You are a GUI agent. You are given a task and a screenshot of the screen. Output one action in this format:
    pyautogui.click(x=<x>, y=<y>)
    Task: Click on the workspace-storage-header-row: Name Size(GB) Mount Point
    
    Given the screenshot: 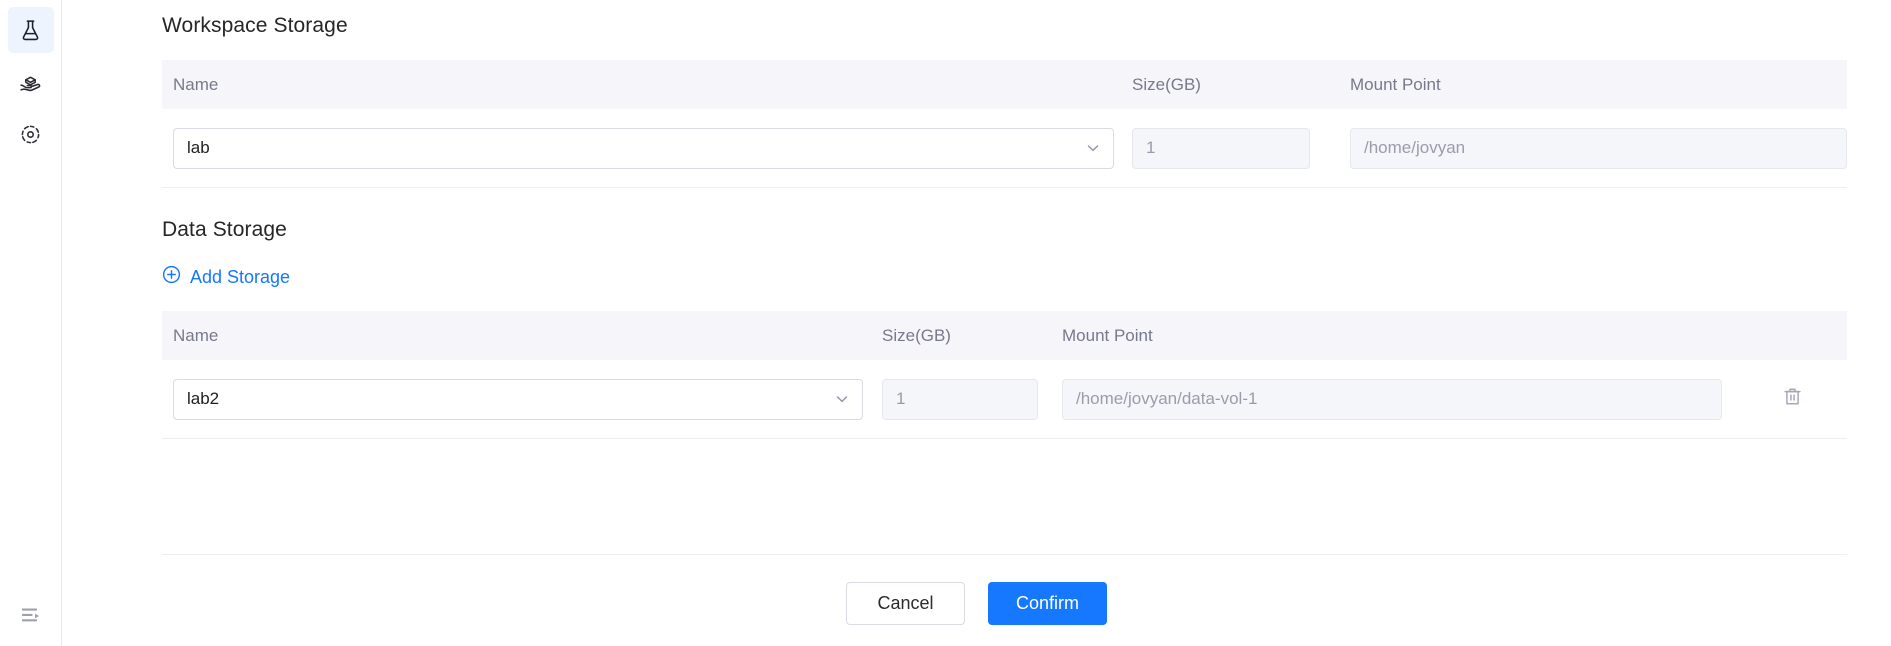 What is the action you would take?
    pyautogui.click(x=1004, y=84)
    